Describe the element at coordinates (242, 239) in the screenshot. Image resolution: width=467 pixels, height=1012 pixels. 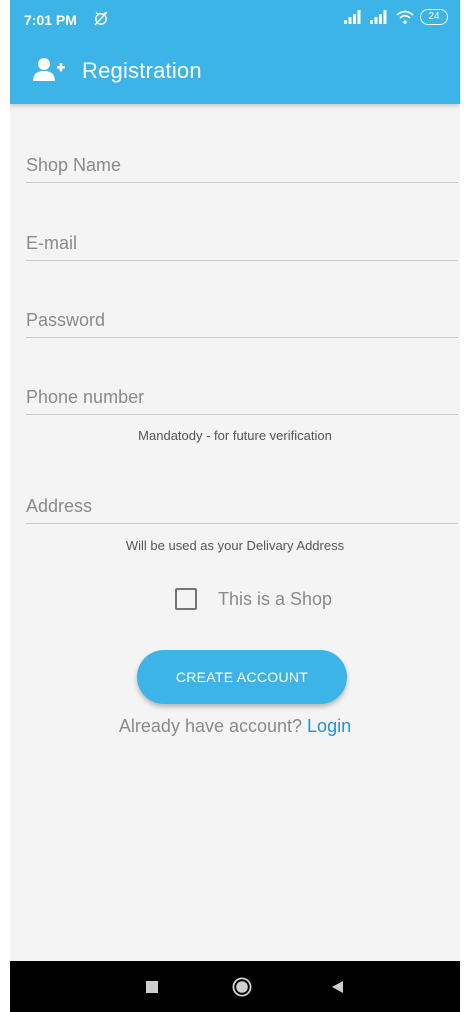
I see `email-input: E-mail` at that location.